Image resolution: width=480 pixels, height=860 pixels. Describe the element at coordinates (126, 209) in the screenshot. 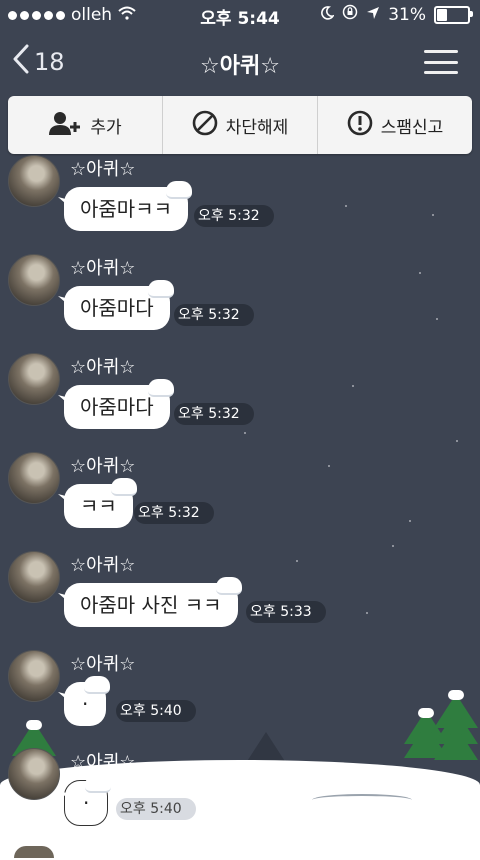

I see `message-text: 아줌마ㅋㅋ` at that location.